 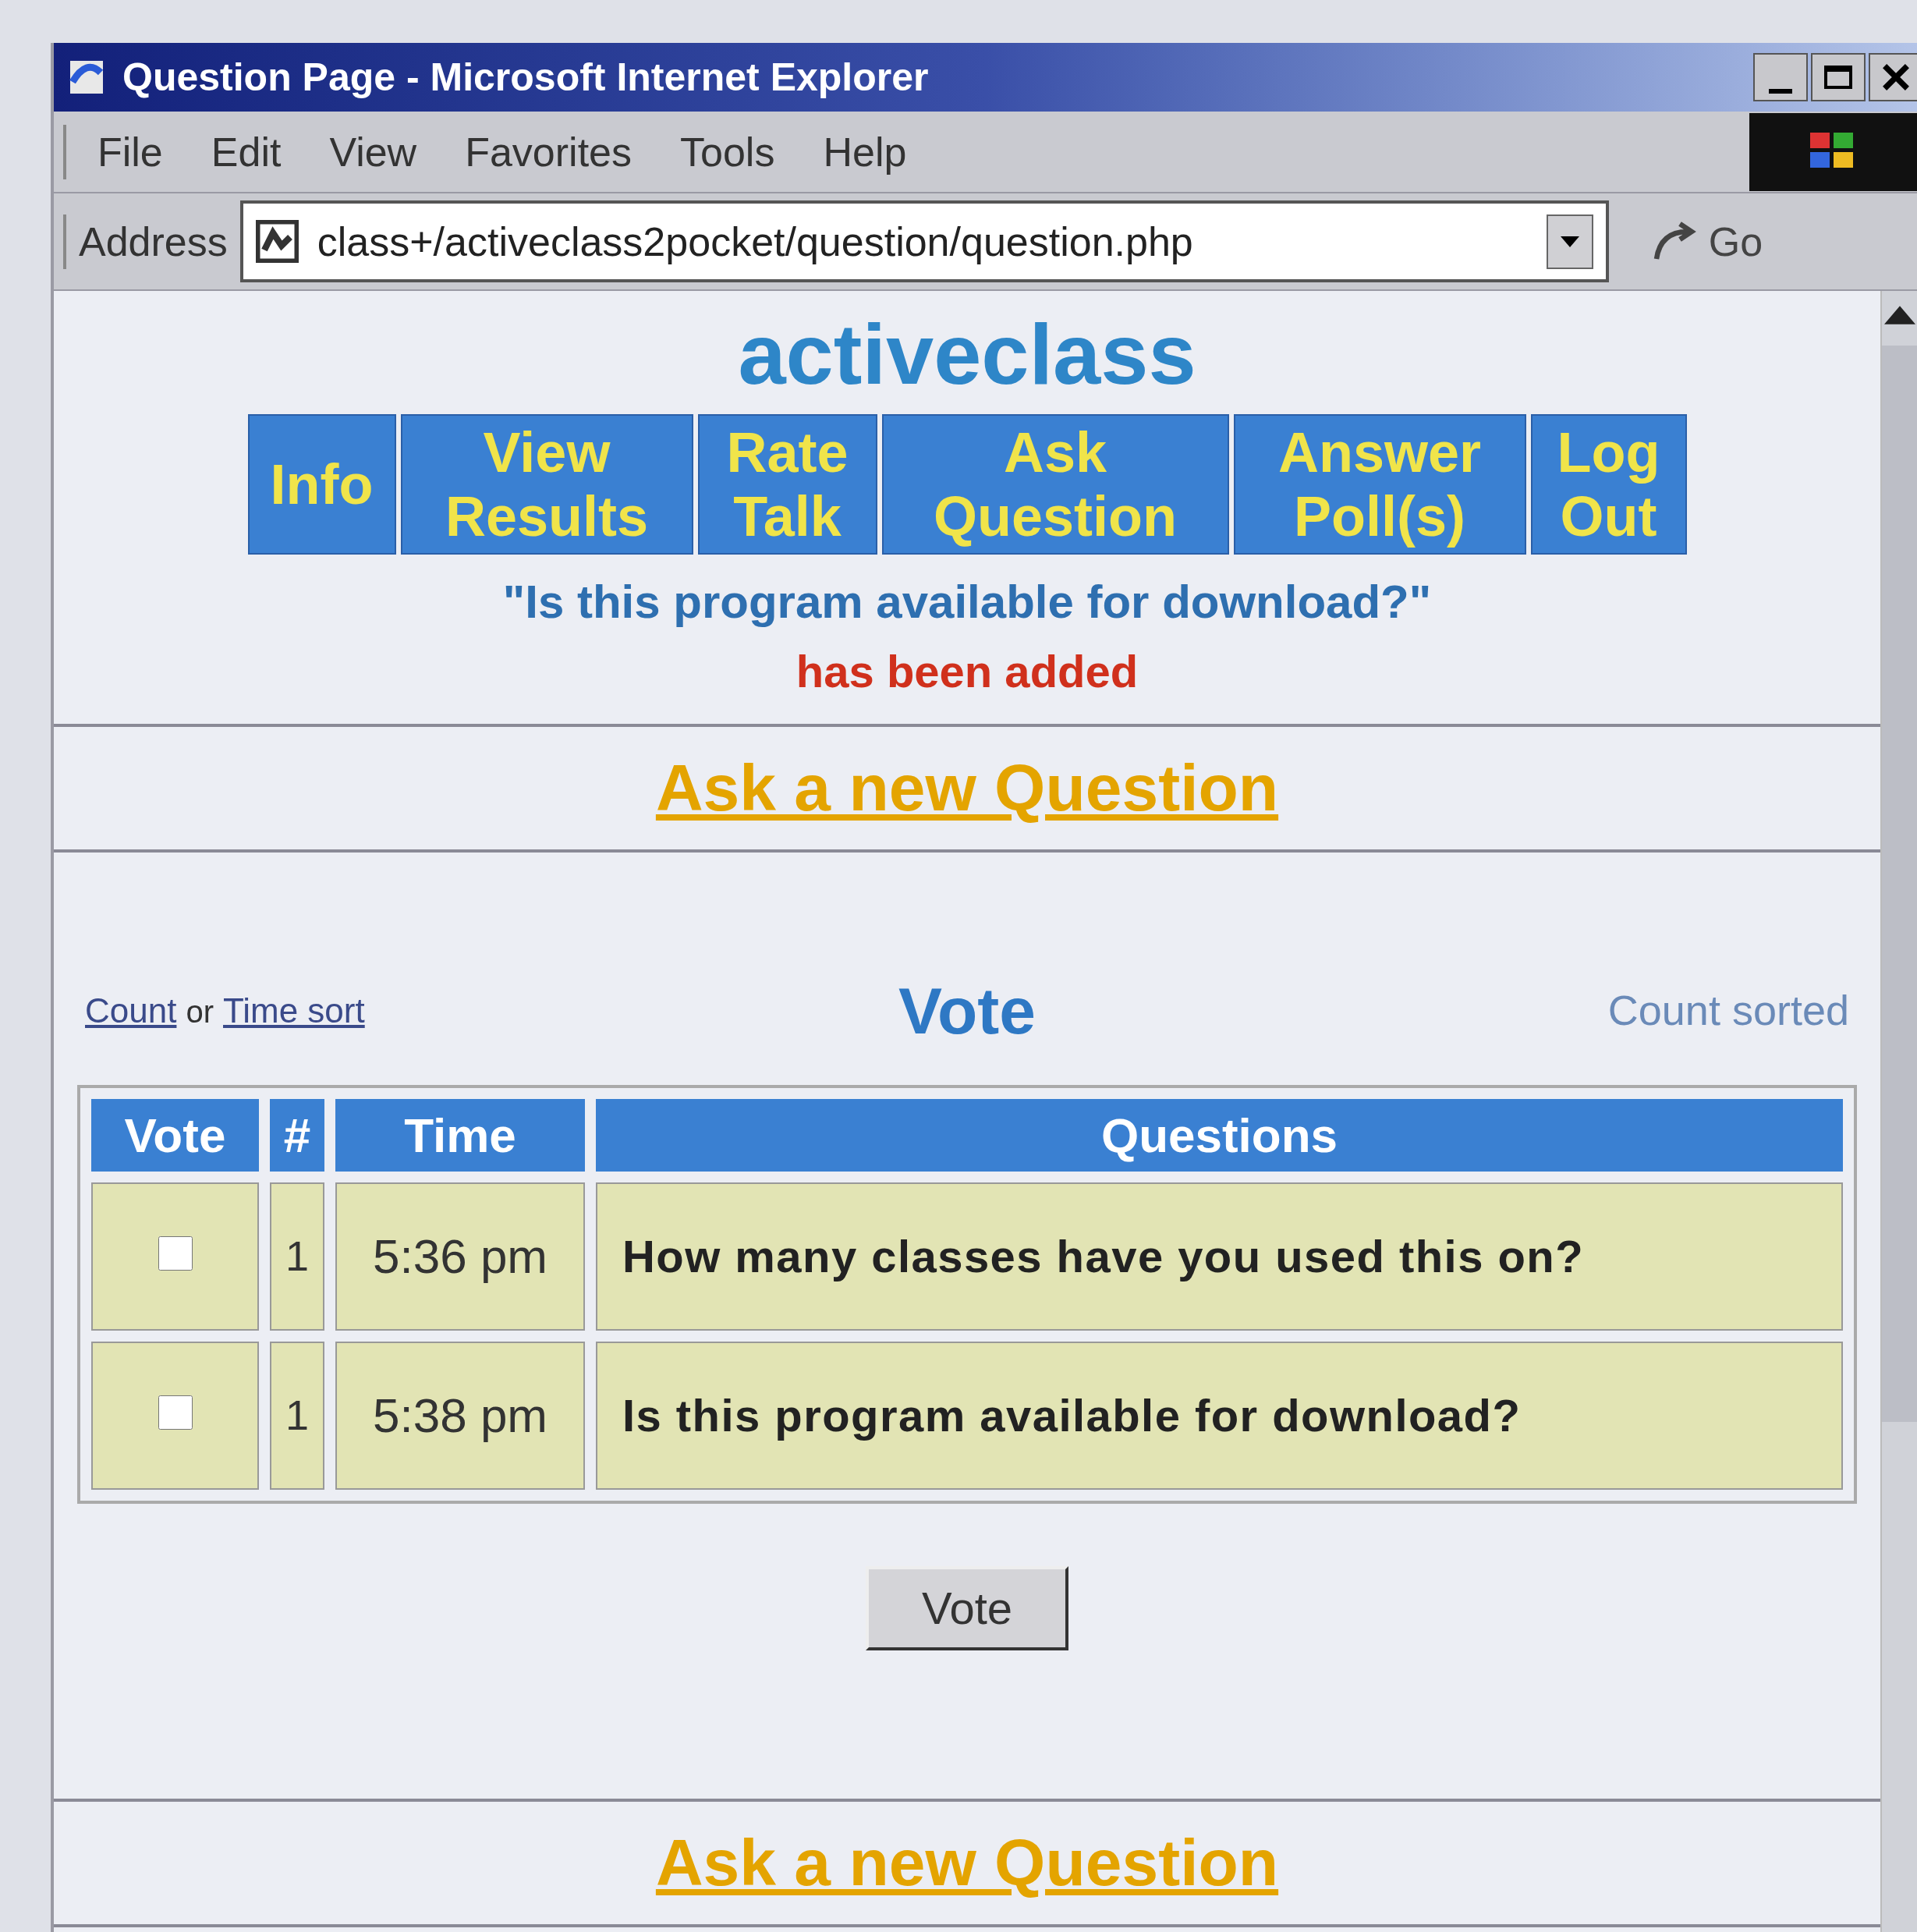 What do you see at coordinates (154, 242) in the screenshot?
I see `address-label: Address` at bounding box center [154, 242].